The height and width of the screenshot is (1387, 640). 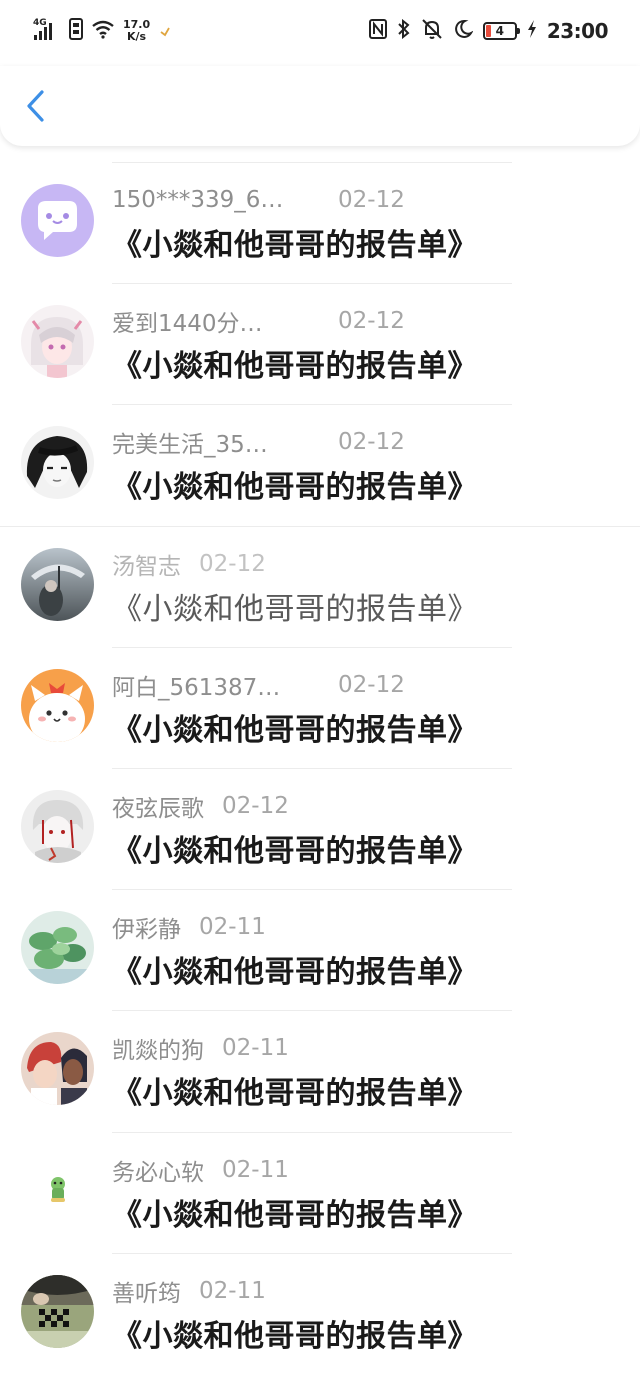 I want to click on list-item: 完美生活_35… 02-12 《小燚和他哥哥的报告单》, so click(x=320, y=464).